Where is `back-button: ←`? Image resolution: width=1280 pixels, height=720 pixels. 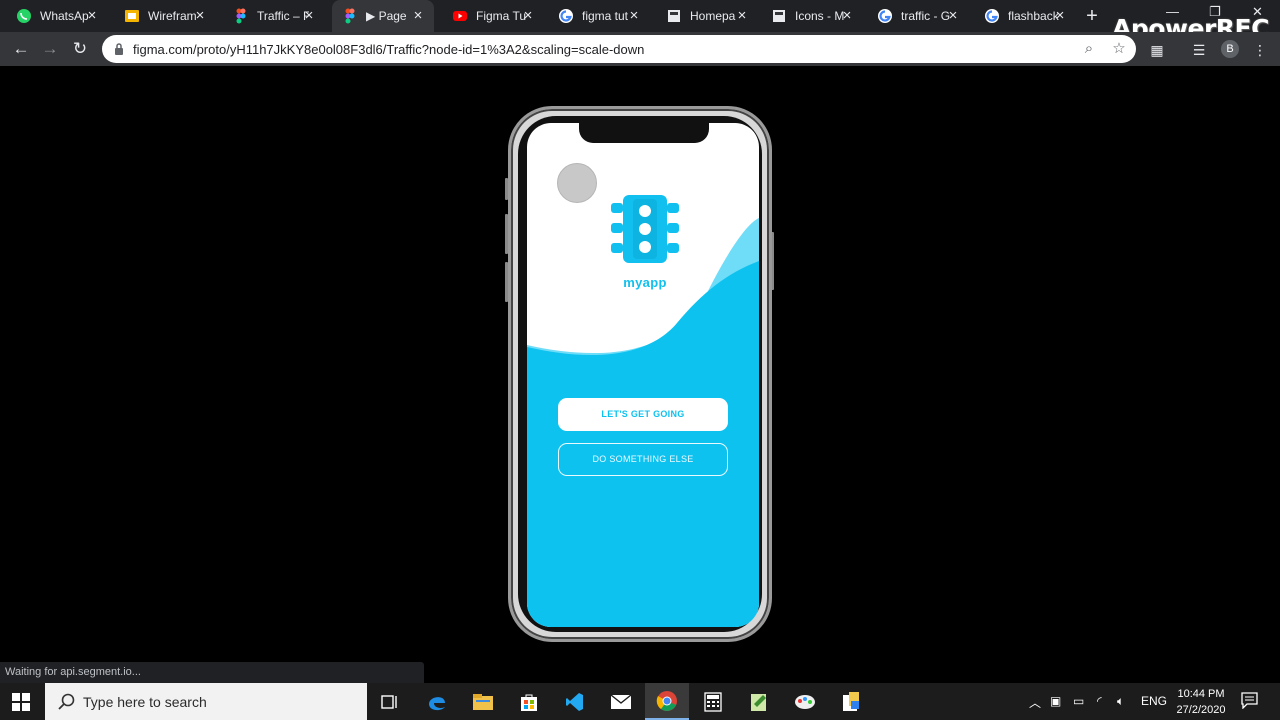 back-button: ← is located at coordinates (21, 49).